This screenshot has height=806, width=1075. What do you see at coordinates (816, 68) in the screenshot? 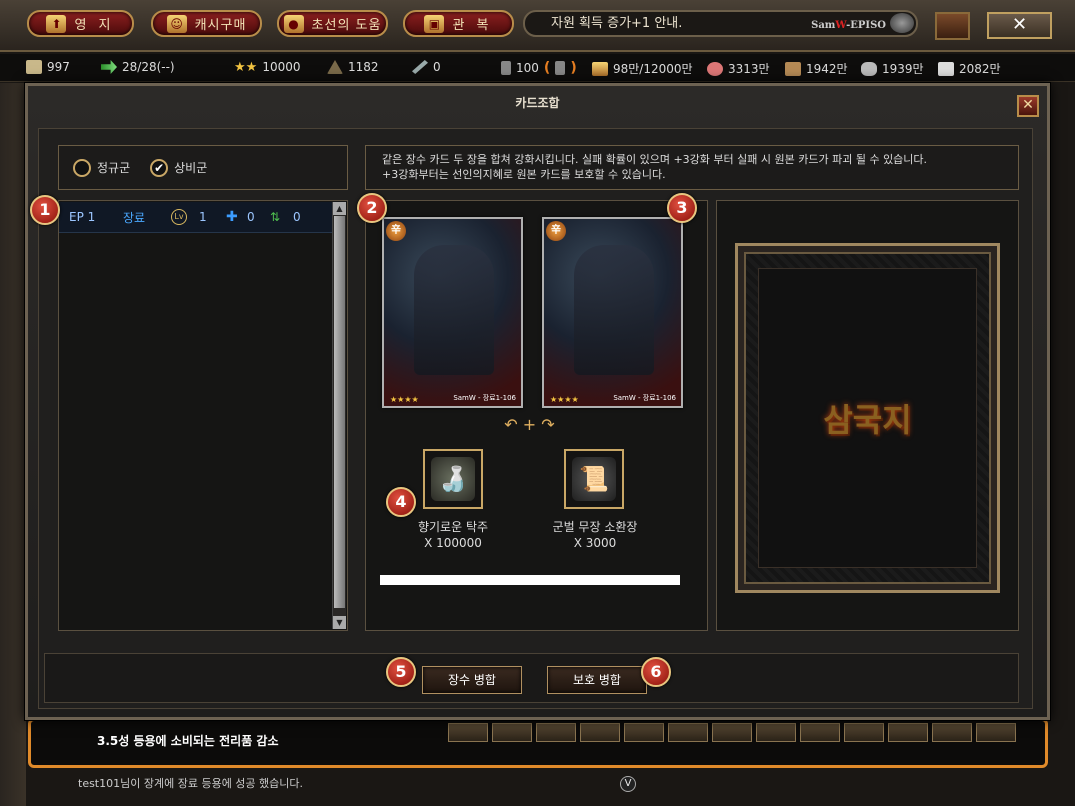
I see `resource-wood: 1942만` at bounding box center [816, 68].